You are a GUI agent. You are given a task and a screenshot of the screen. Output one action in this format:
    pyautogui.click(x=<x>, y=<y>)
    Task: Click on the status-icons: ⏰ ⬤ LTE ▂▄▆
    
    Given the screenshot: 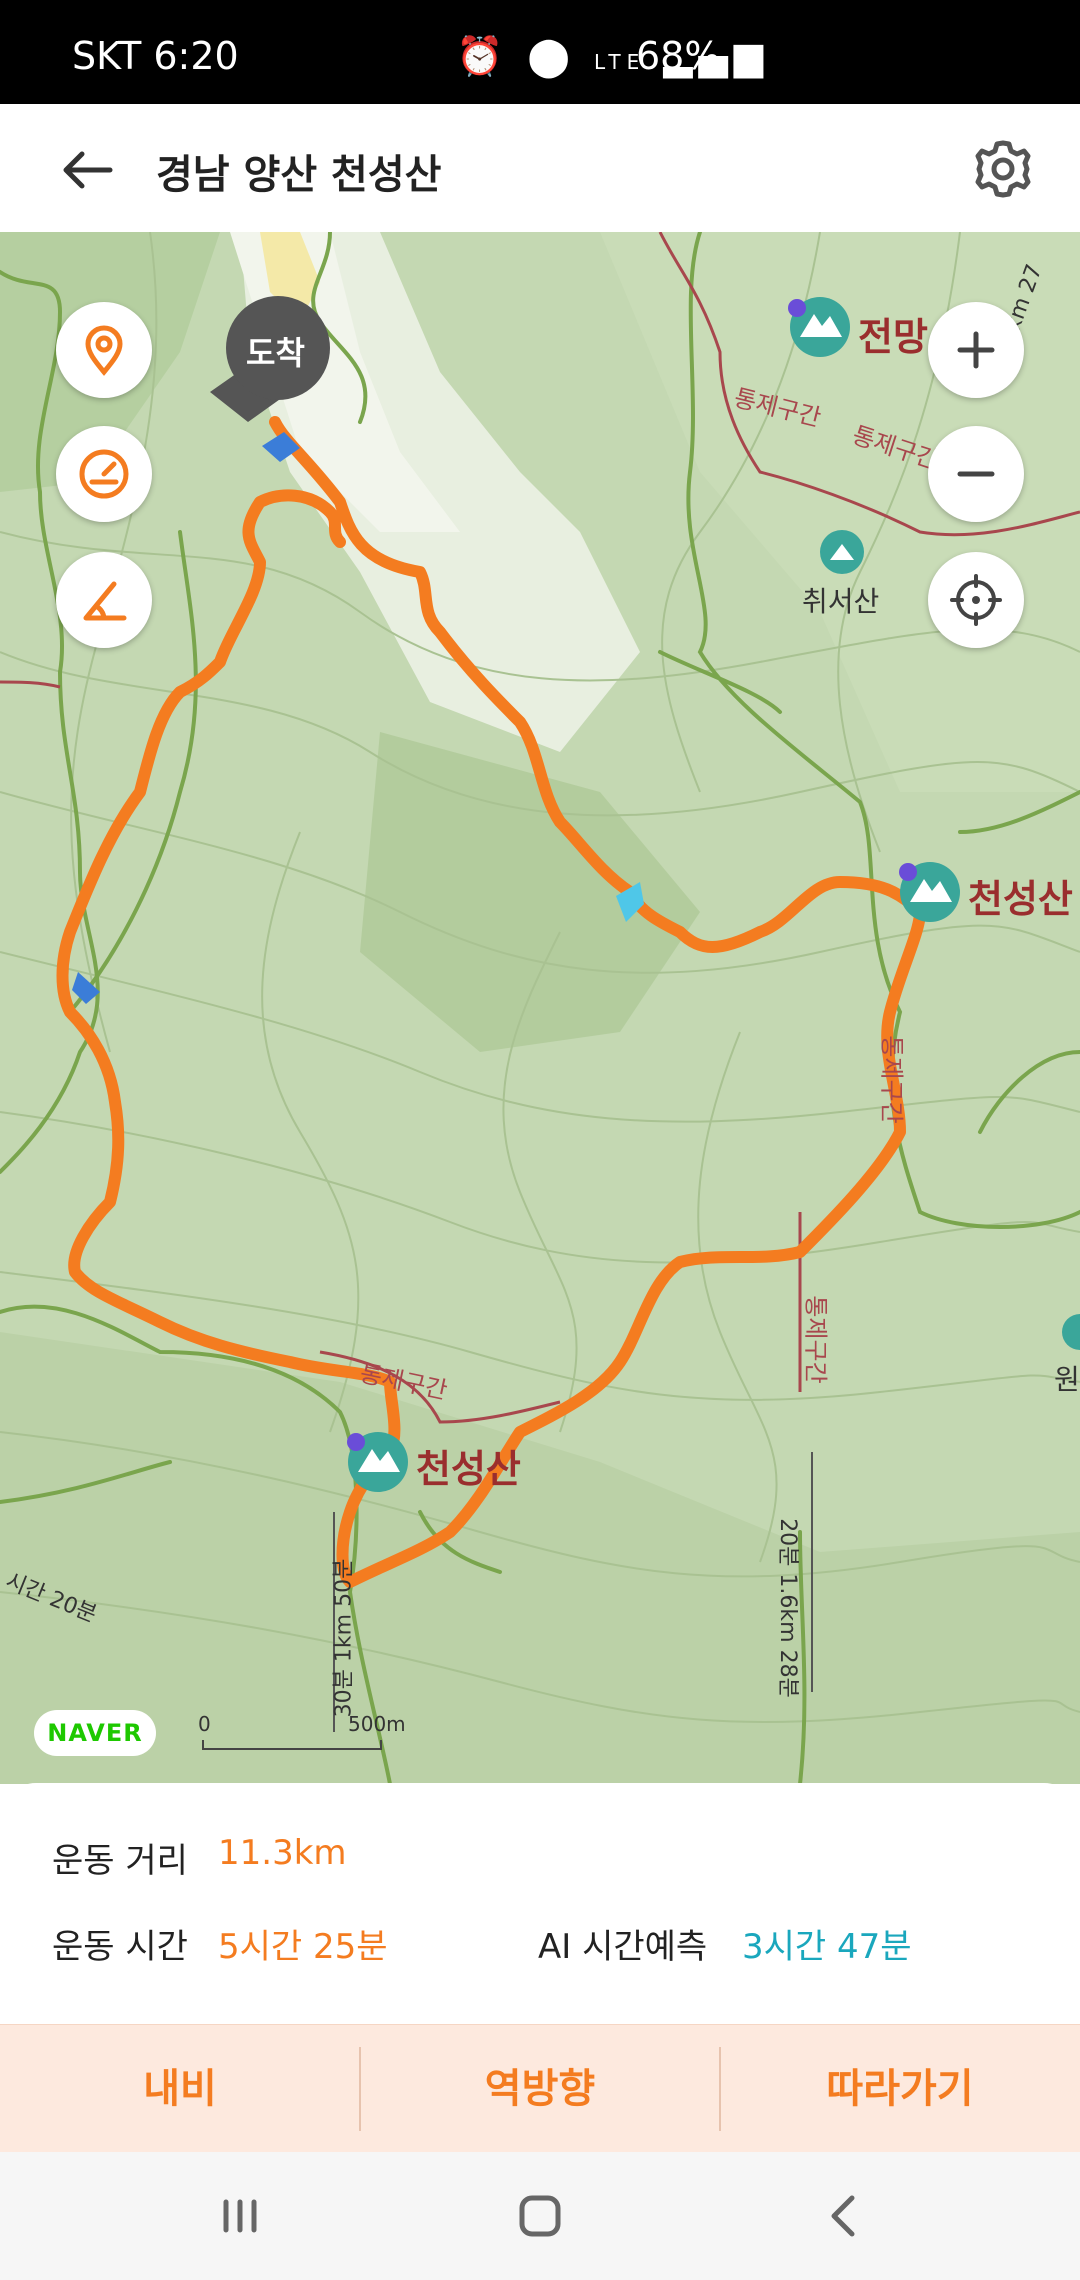 What is the action you would take?
    pyautogui.click(x=612, y=56)
    